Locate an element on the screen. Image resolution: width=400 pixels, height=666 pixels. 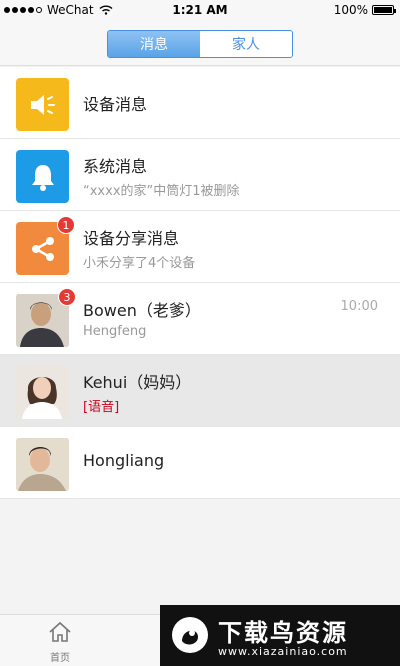
header: 消息 家人 is located at coordinates (200, 43).